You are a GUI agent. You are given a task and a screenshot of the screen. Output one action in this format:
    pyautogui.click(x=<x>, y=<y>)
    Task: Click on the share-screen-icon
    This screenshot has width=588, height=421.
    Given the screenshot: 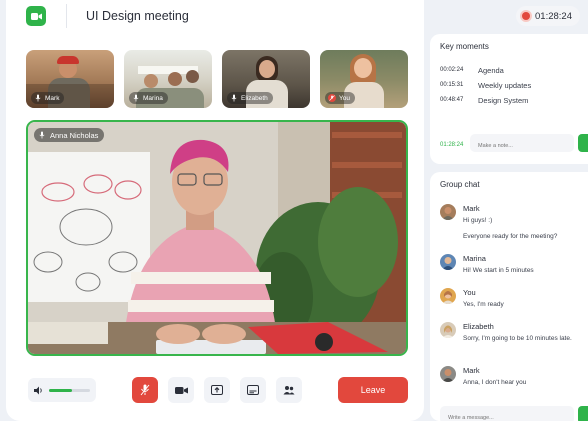 What is the action you would take?
    pyautogui.click(x=217, y=390)
    